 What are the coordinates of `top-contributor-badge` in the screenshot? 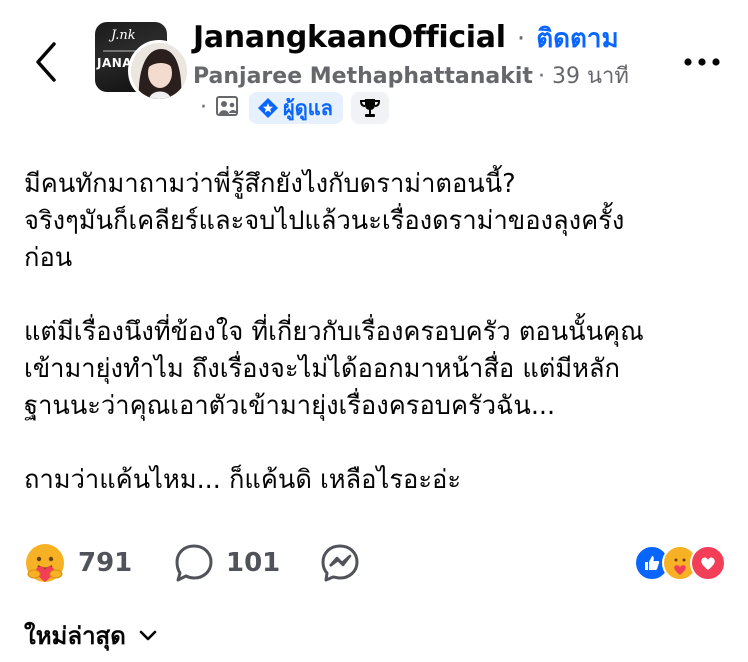 It's located at (369, 108).